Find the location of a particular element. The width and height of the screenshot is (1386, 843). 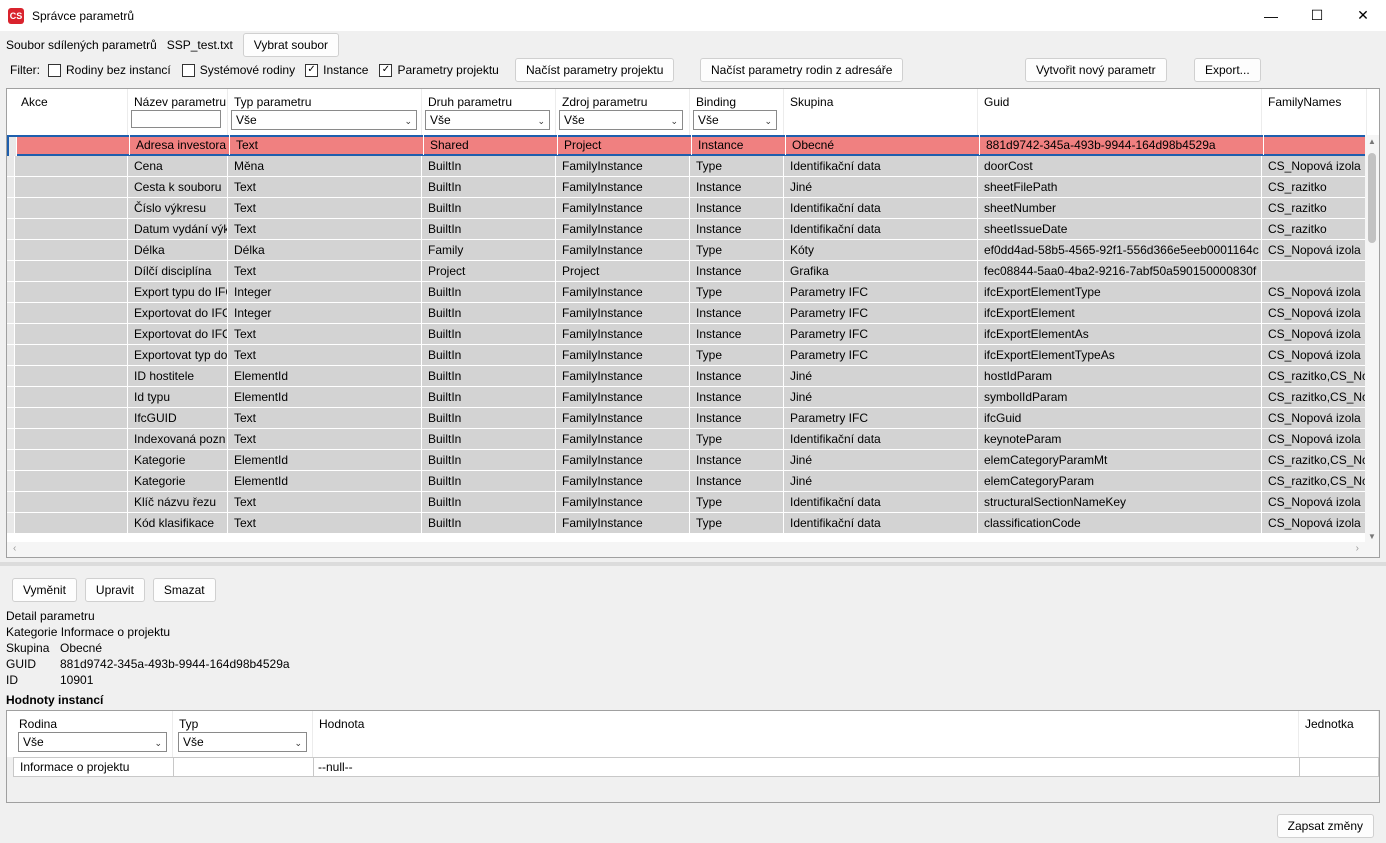

cell-guid: sheetIssueDate is located at coordinates (1120, 229).